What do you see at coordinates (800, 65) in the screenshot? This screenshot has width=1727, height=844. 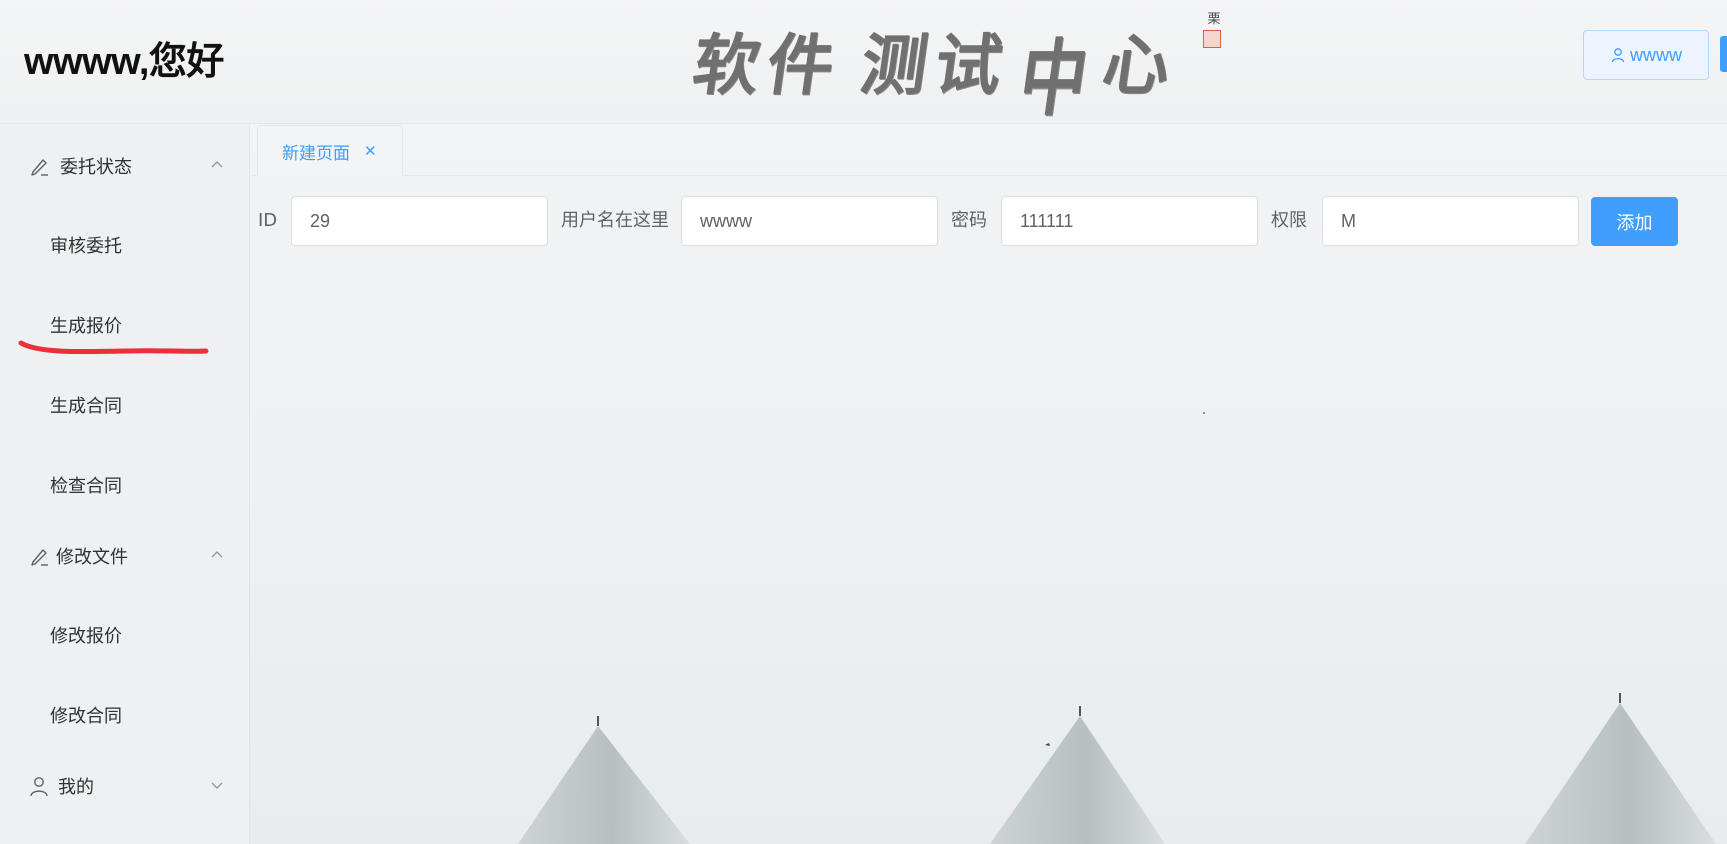 I see `title-char: 件` at bounding box center [800, 65].